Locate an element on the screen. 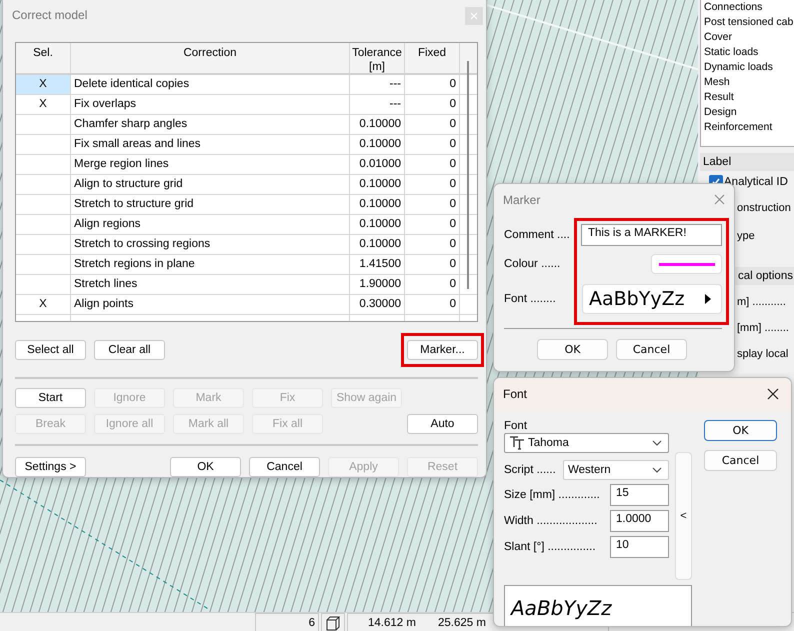 The image size is (794, 631). table-cell: 0.01000 is located at coordinates (377, 164).